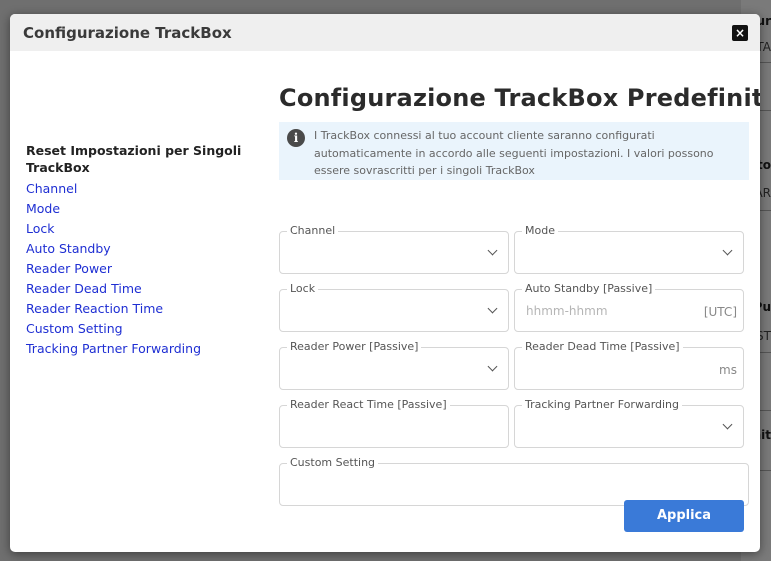 The width and height of the screenshot is (771, 561). Describe the element at coordinates (602, 346) in the screenshot. I see `reader-dead-time-label: Reader Dead Time [Passive]` at that location.